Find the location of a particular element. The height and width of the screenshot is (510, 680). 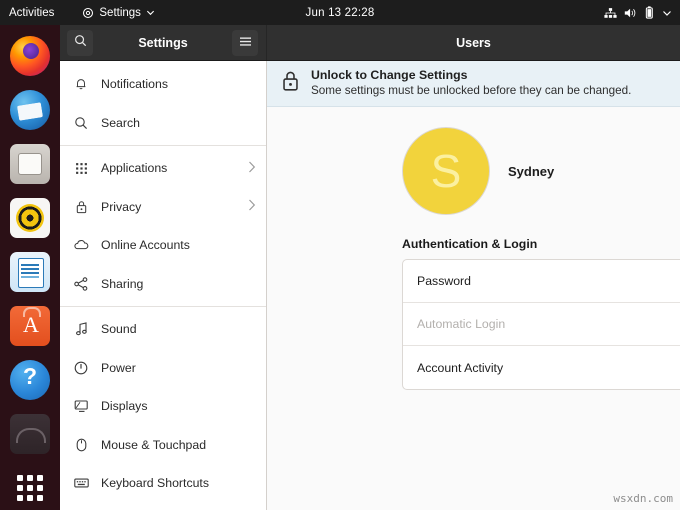

dock-item-ubuntu-software is located at coordinates (30, 326).